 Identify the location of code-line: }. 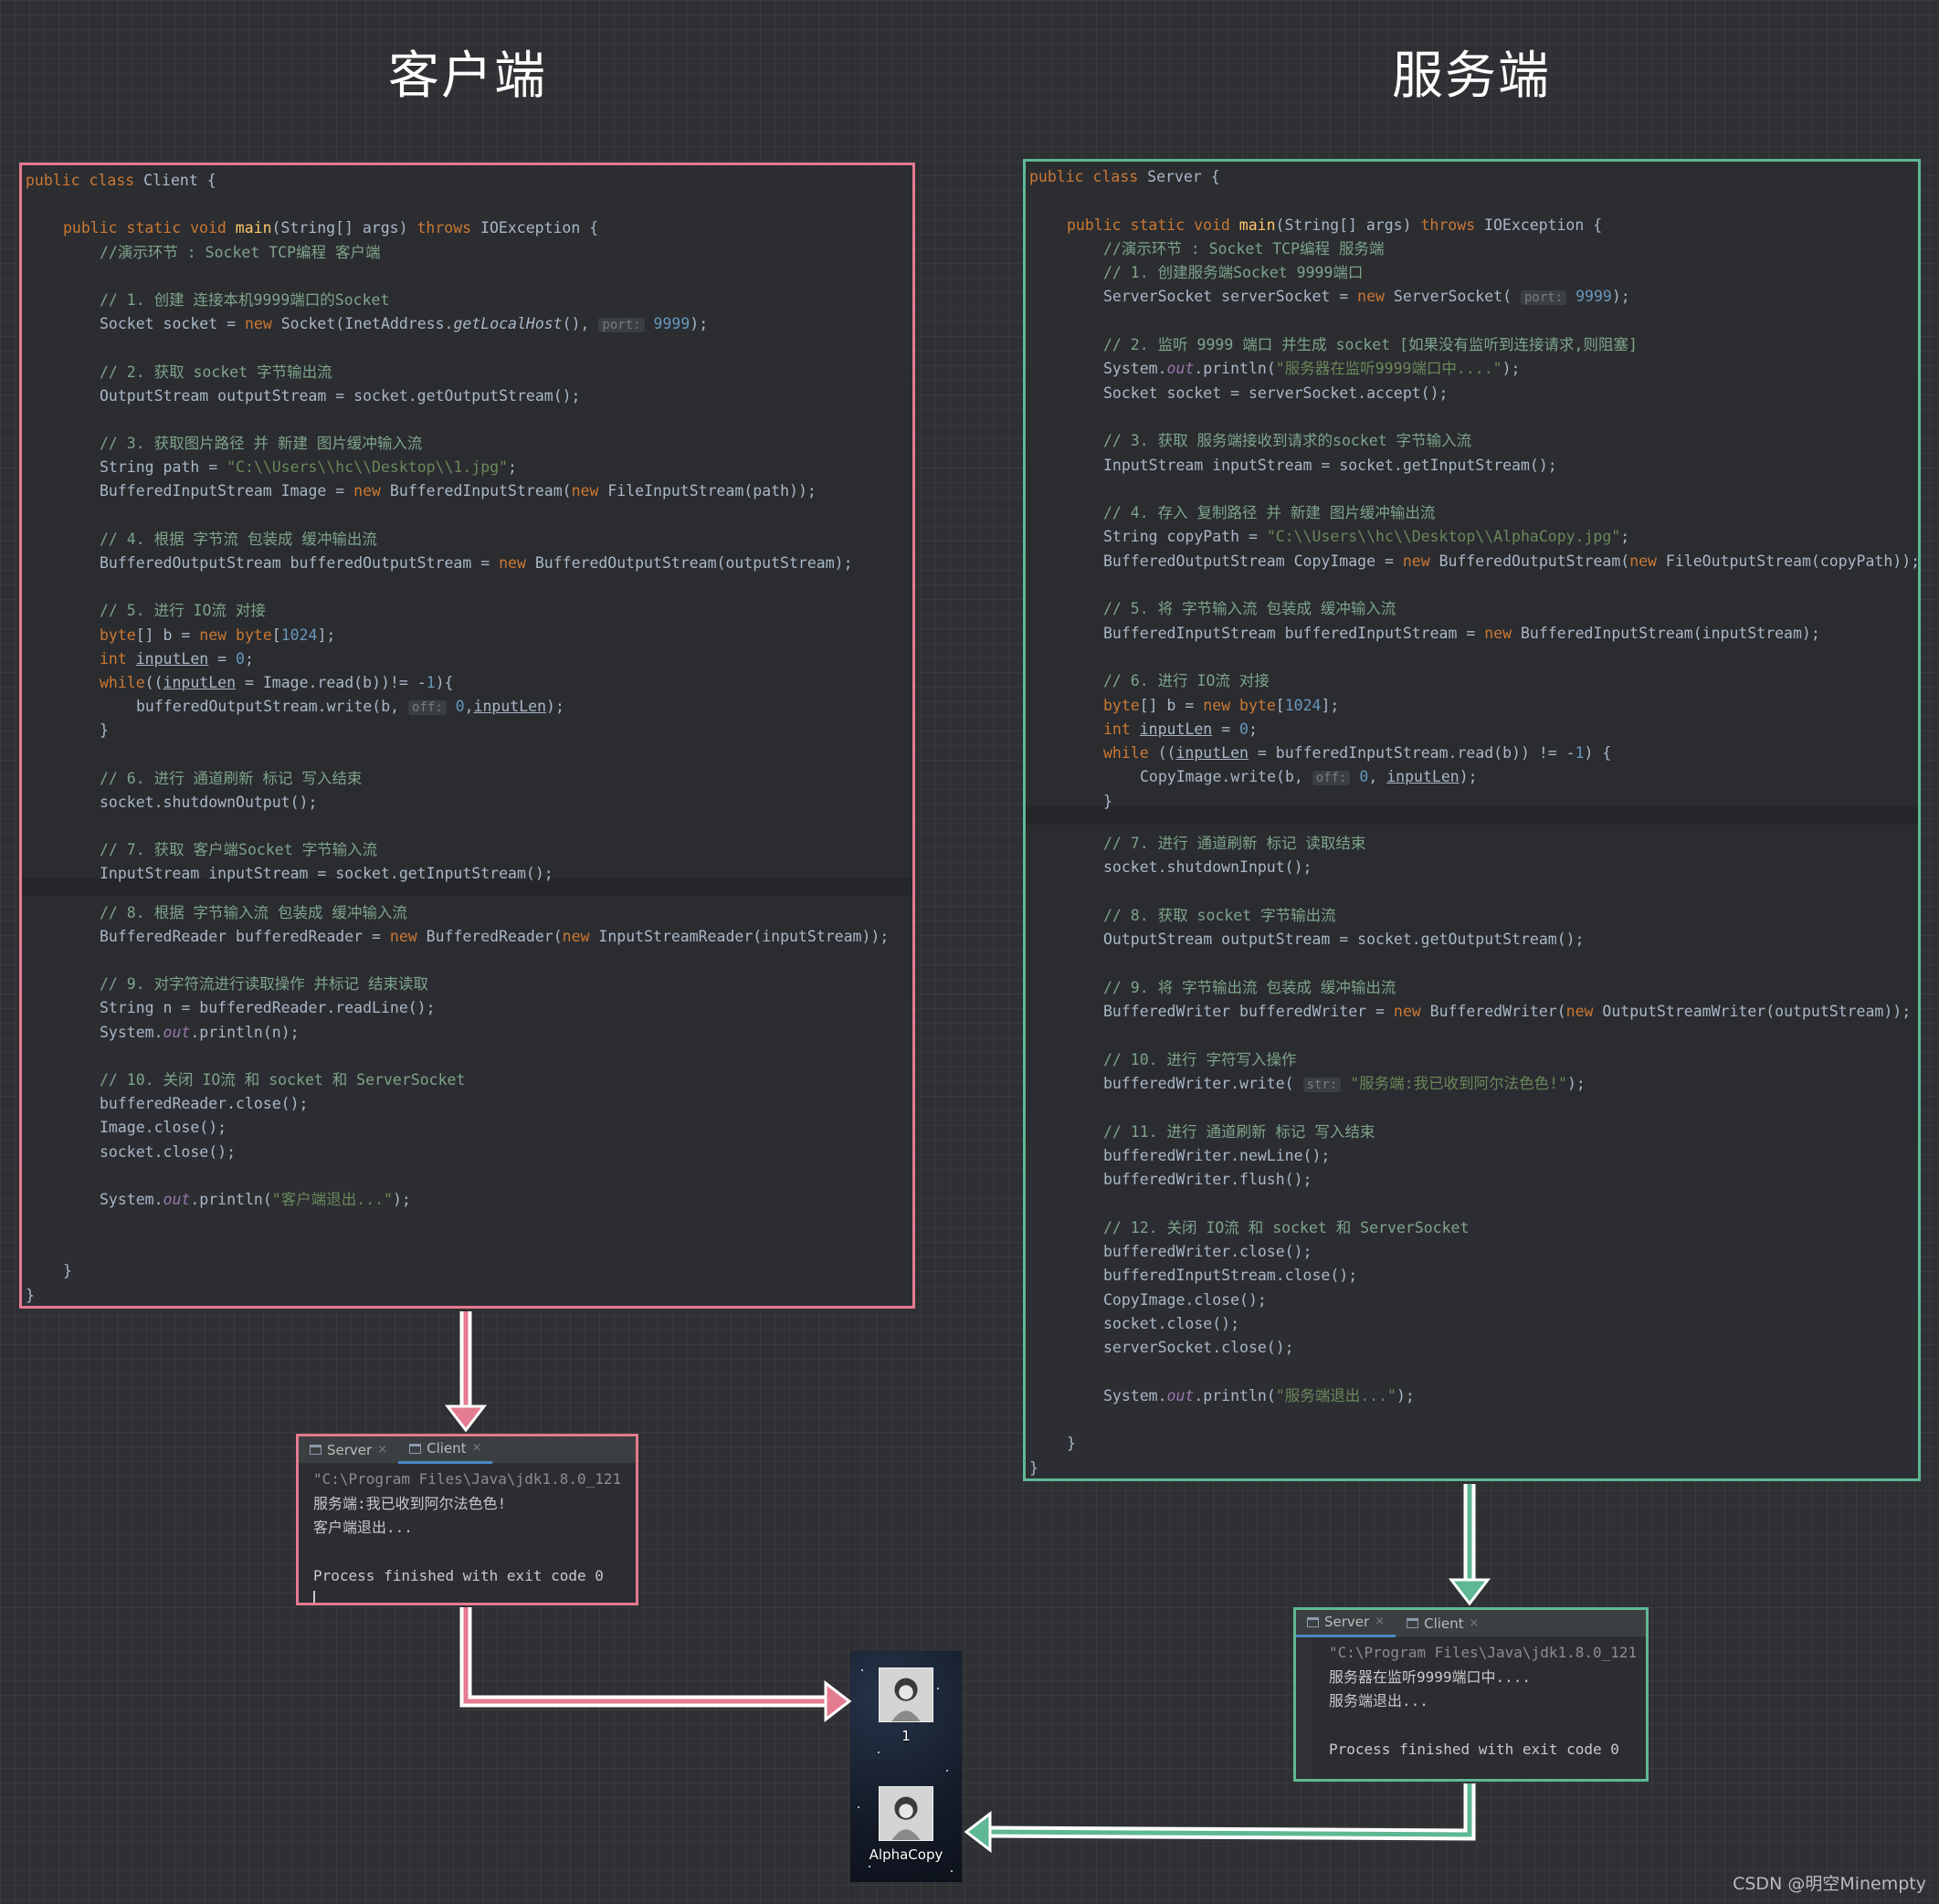
(68, 1271).